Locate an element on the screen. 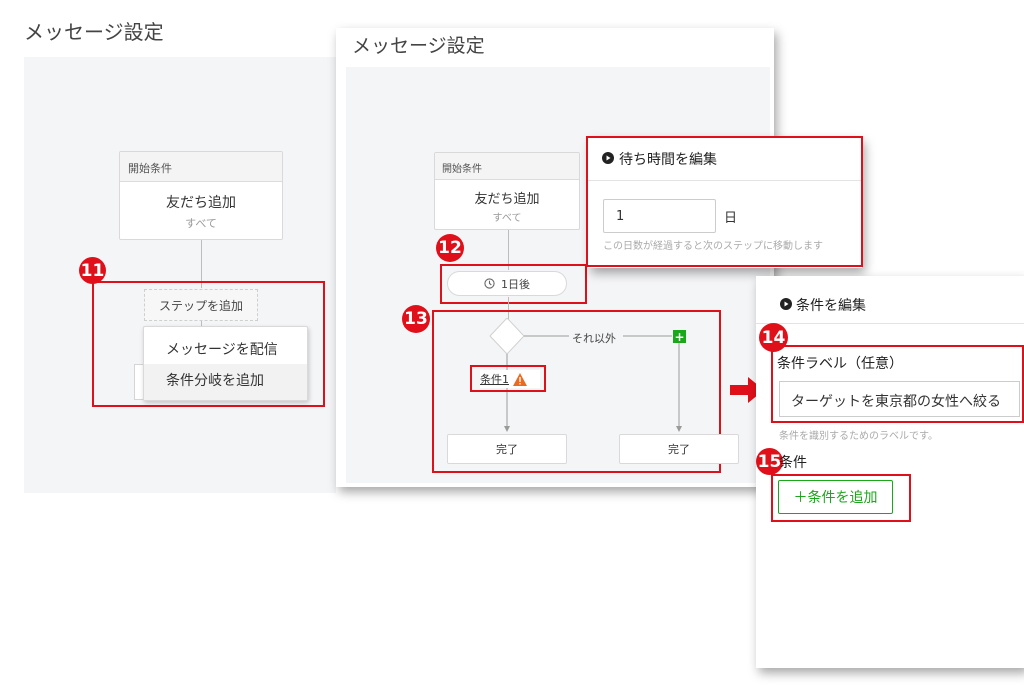  play-circle-icon is located at coordinates (786, 304).